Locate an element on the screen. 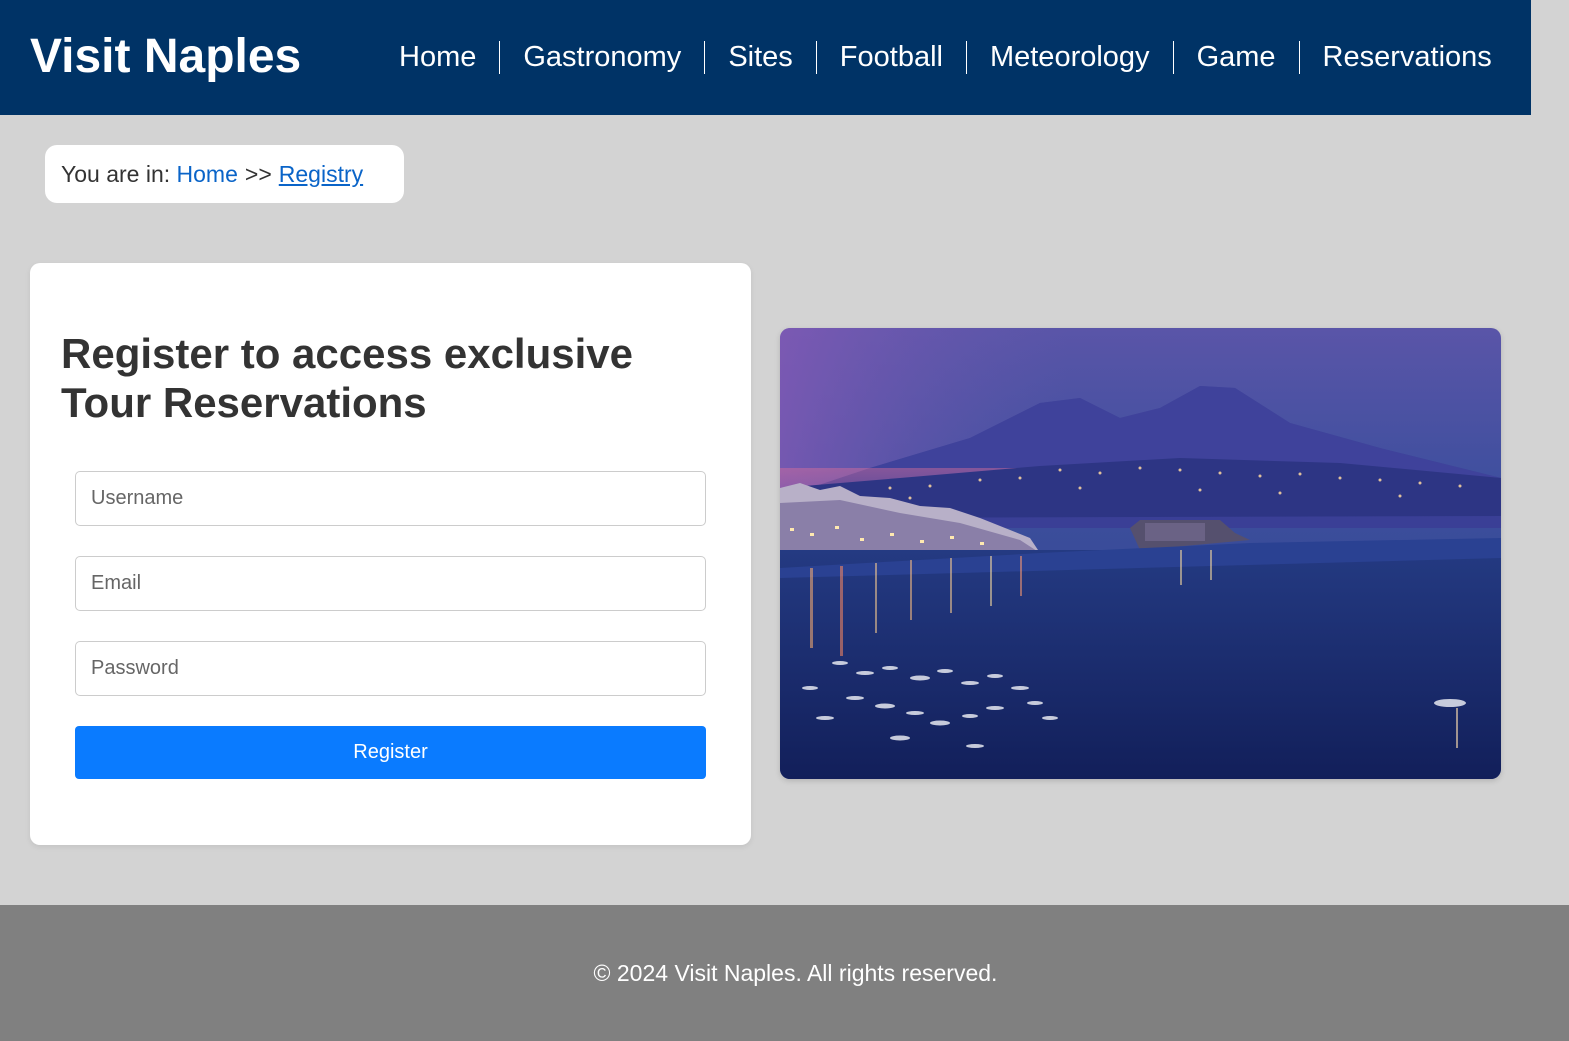  nav-item-meteorology: Meteorology is located at coordinates (1069, 57).